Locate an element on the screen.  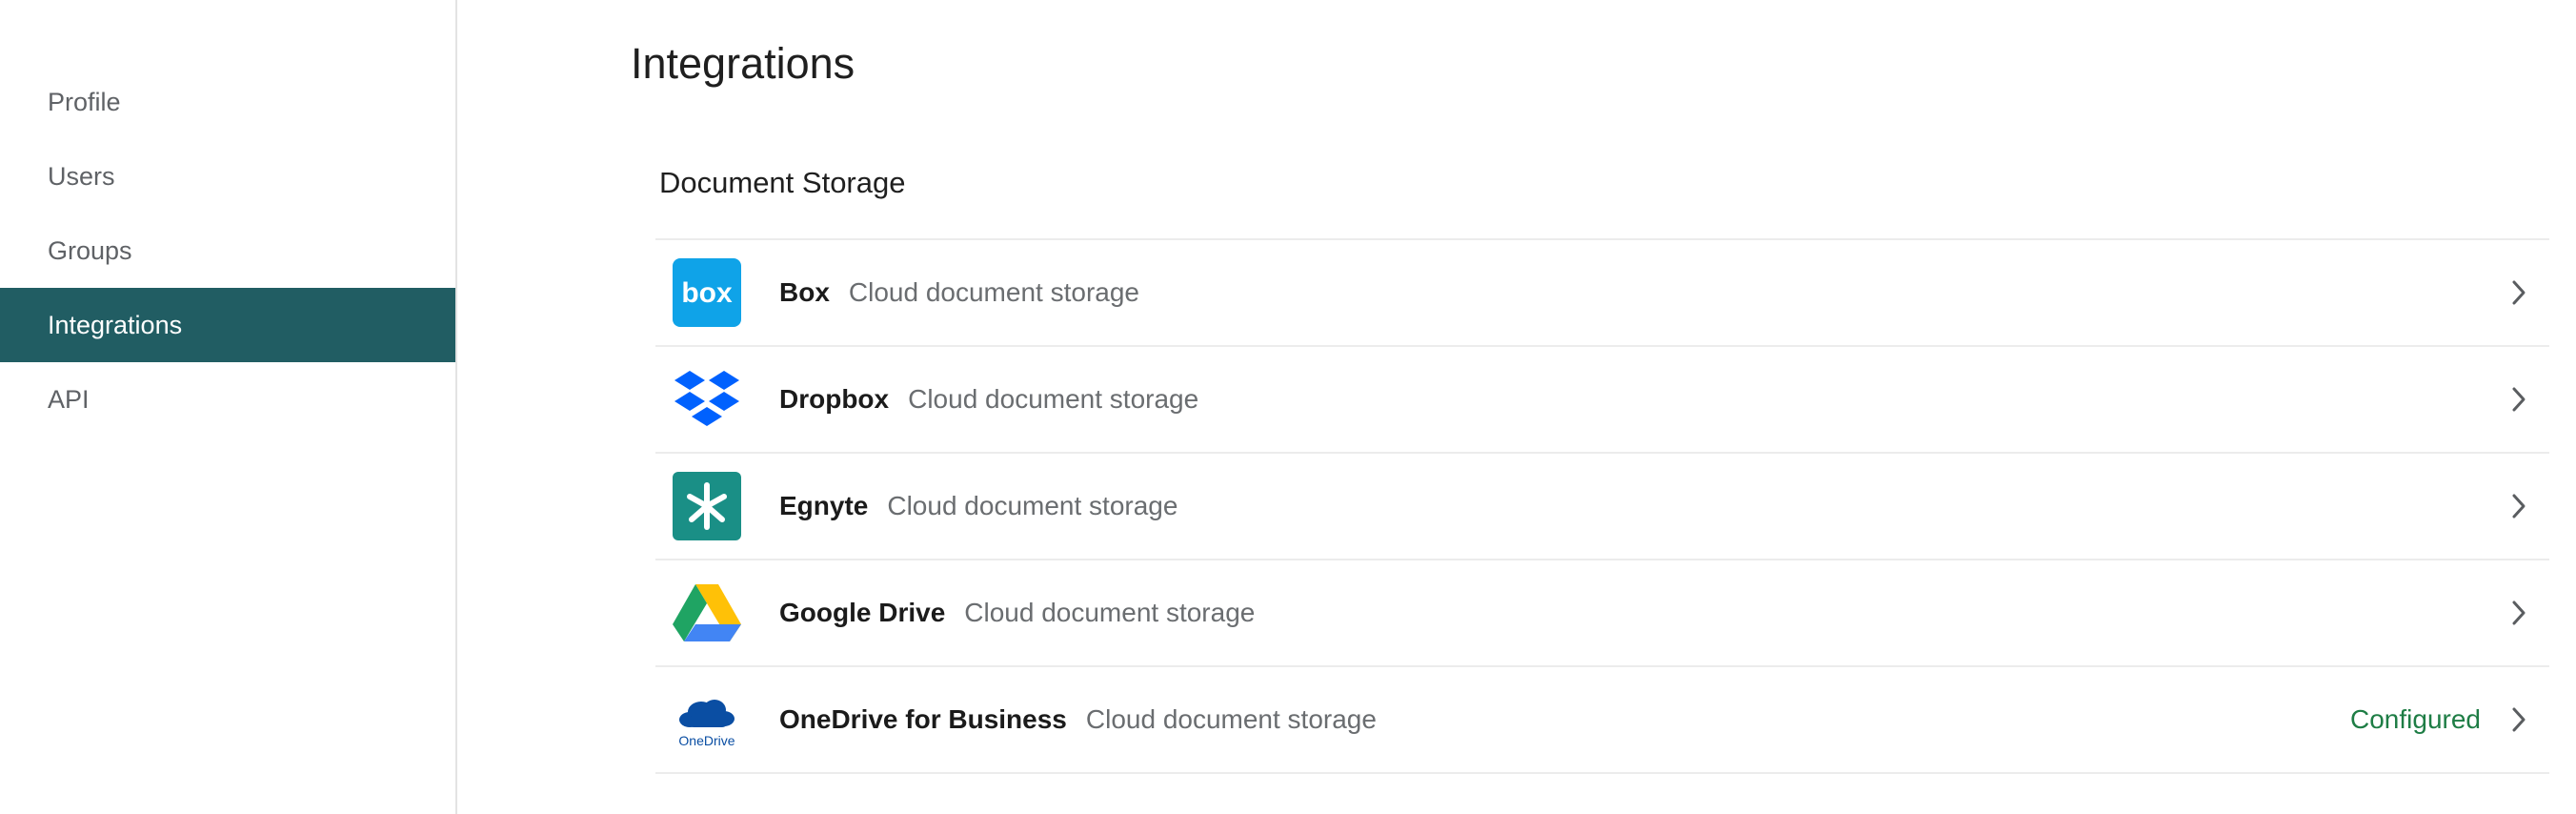
integration-row-egnyte: Egnyte Cloud document storage is located at coordinates (1602, 507).